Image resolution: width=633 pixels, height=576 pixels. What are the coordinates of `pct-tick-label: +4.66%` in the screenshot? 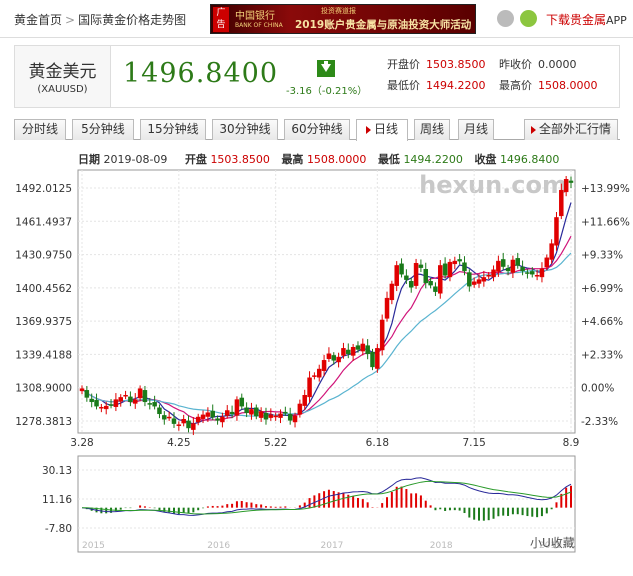 It's located at (602, 322).